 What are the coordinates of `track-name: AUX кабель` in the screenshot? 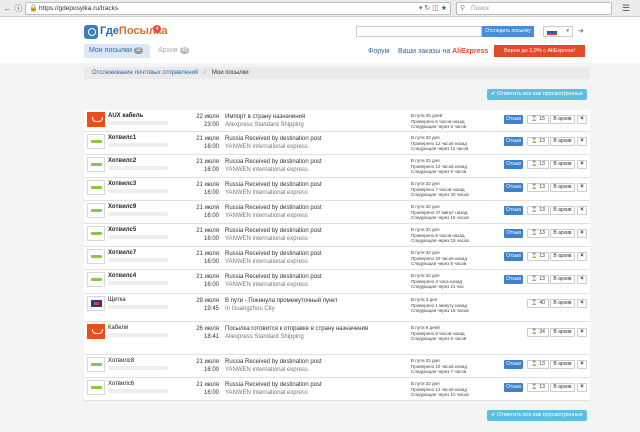 It's located at (125, 116).